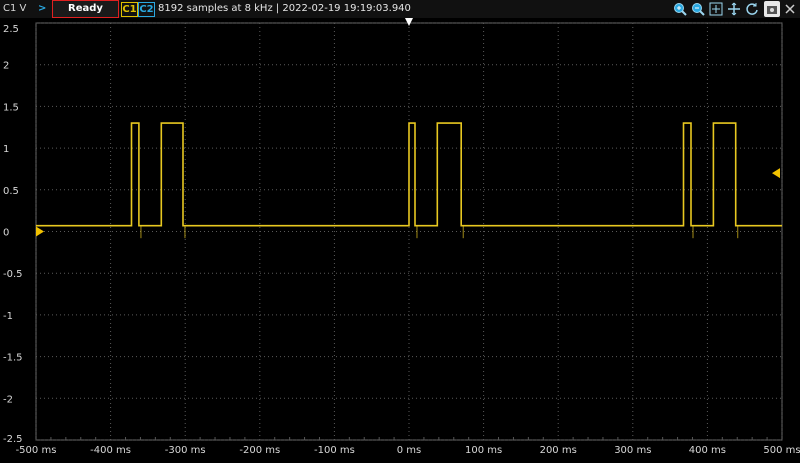 The height and width of the screenshot is (463, 800). Describe the element at coordinates (772, 9) in the screenshot. I see `screenshot-icon` at that location.